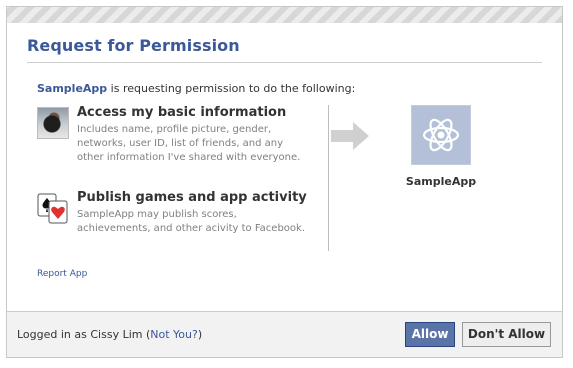  What do you see at coordinates (441, 181) in the screenshot?
I see `app-name: SampleApp` at bounding box center [441, 181].